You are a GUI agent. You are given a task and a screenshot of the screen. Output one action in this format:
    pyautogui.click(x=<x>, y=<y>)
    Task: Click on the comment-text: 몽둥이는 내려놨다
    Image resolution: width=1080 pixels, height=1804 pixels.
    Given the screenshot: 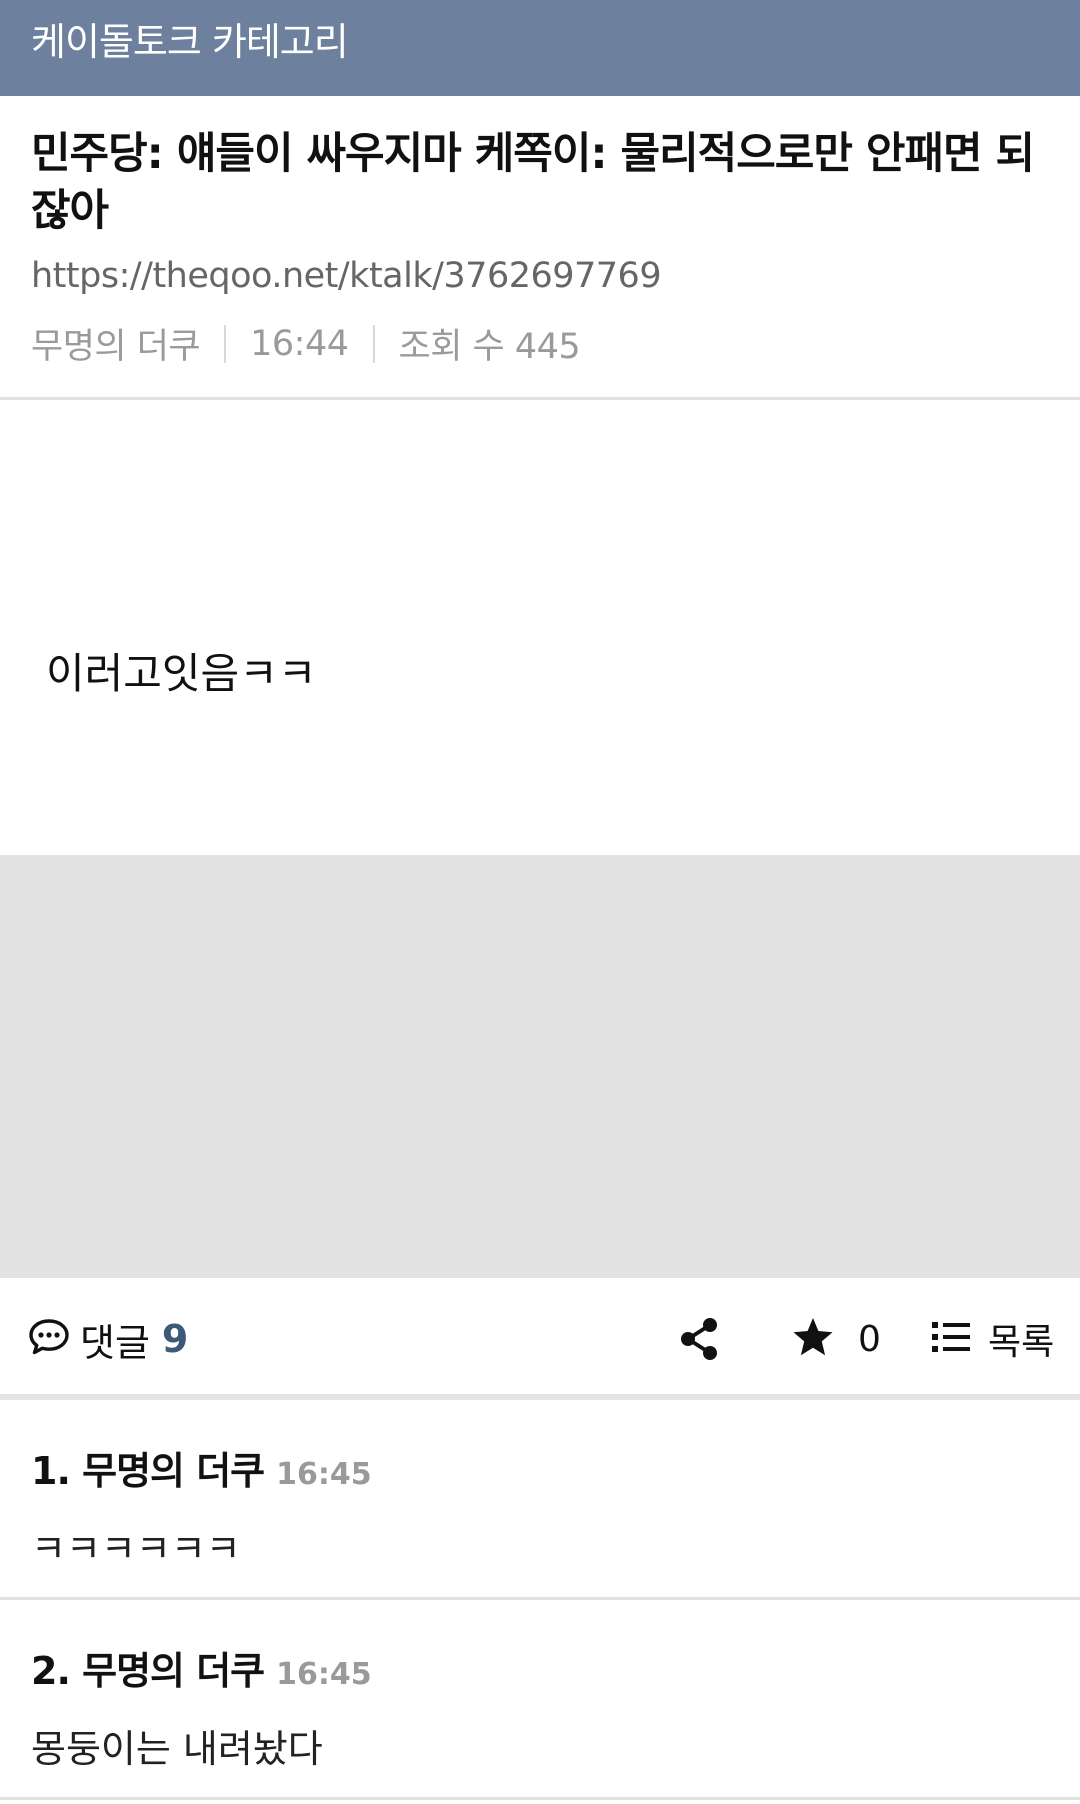 What is the action you would take?
    pyautogui.click(x=177, y=1749)
    